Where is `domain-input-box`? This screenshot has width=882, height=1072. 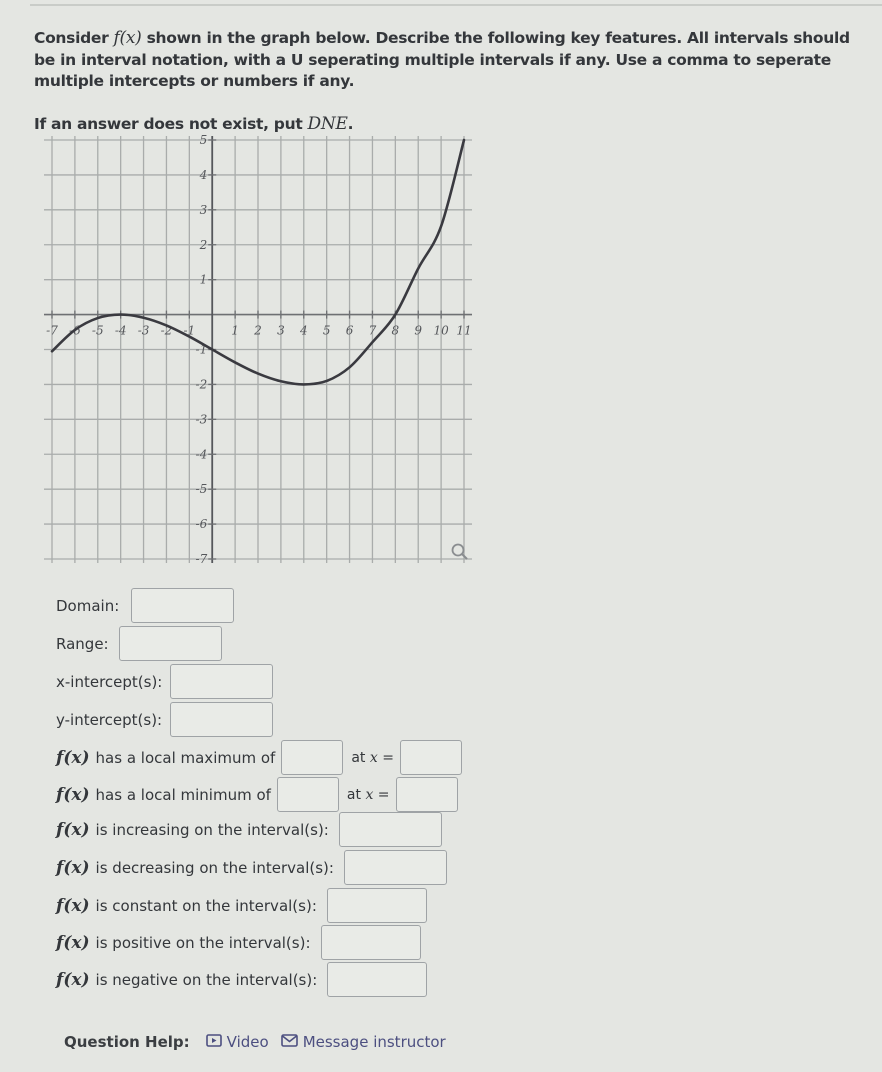
domain-input-box is located at coordinates (183, 605).